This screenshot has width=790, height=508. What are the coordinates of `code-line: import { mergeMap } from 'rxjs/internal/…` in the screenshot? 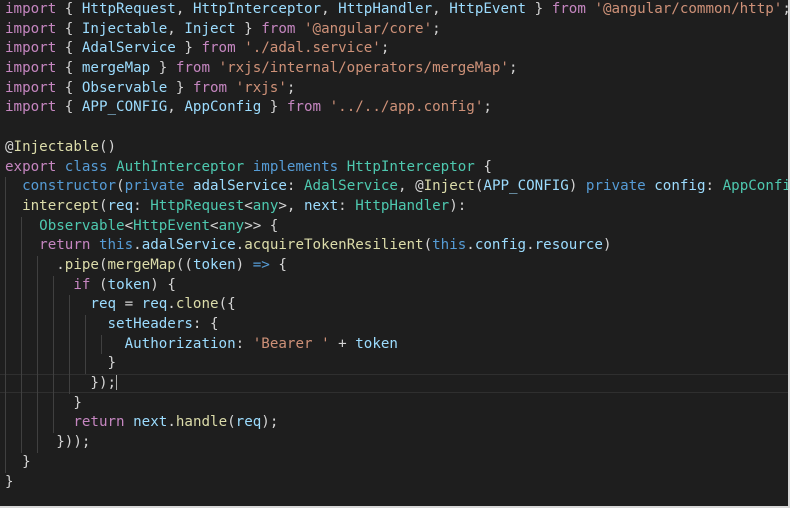 It's located at (396, 69).